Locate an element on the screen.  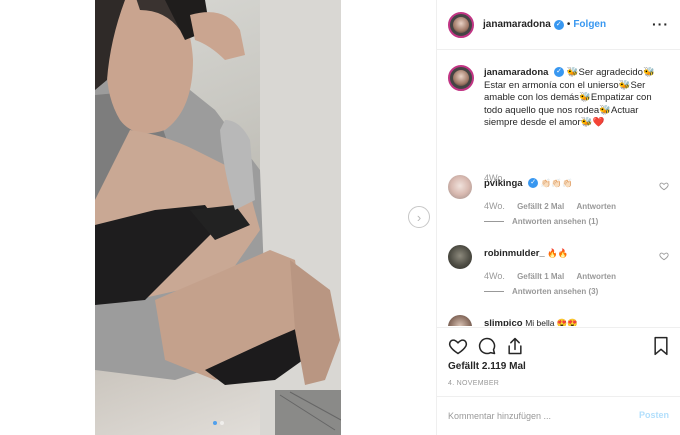
caption-avatar is located at coordinates (461, 78).